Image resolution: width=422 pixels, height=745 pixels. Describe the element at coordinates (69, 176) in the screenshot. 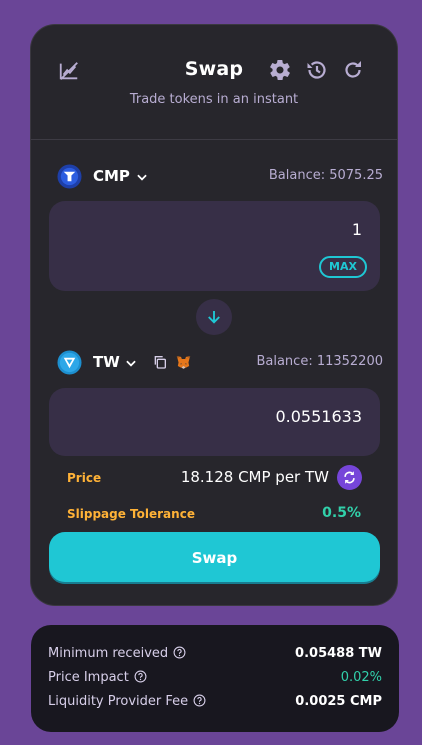

I see `cmp-token-icon` at that location.